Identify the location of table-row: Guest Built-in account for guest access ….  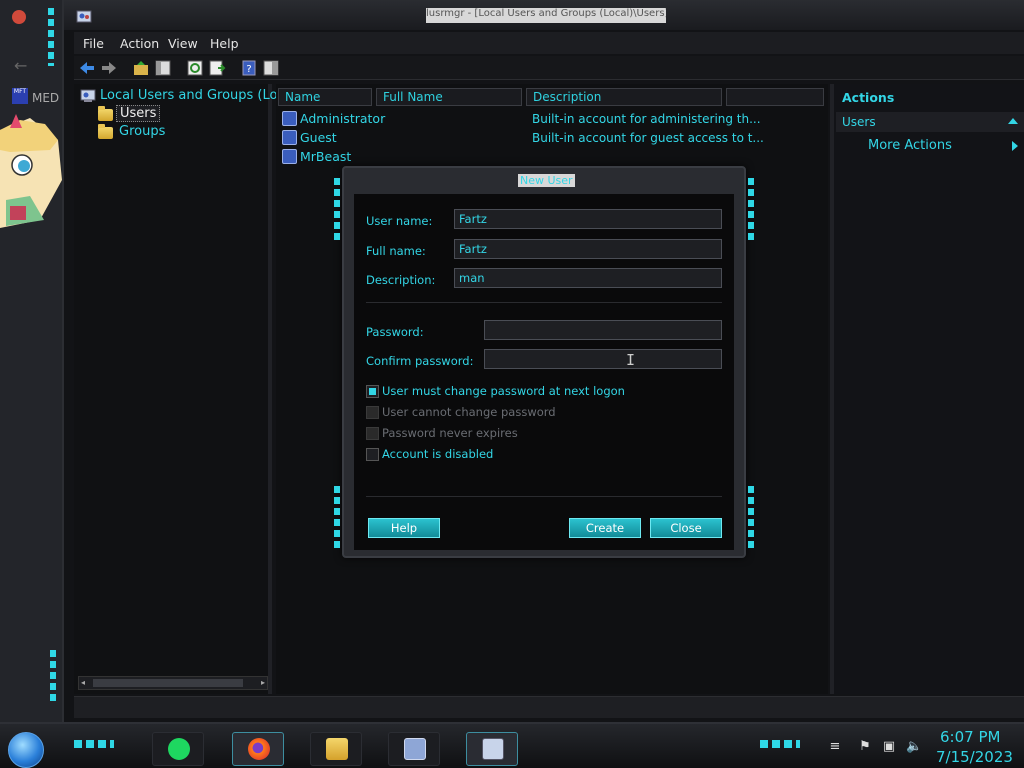
(552, 138).